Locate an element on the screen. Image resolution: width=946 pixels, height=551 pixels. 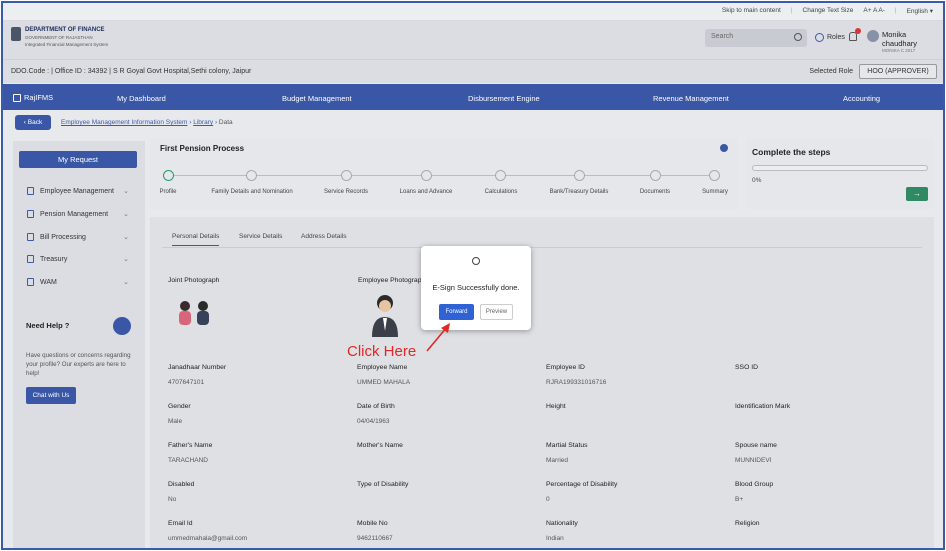
field-value: Indian is located at coordinates (555, 538).